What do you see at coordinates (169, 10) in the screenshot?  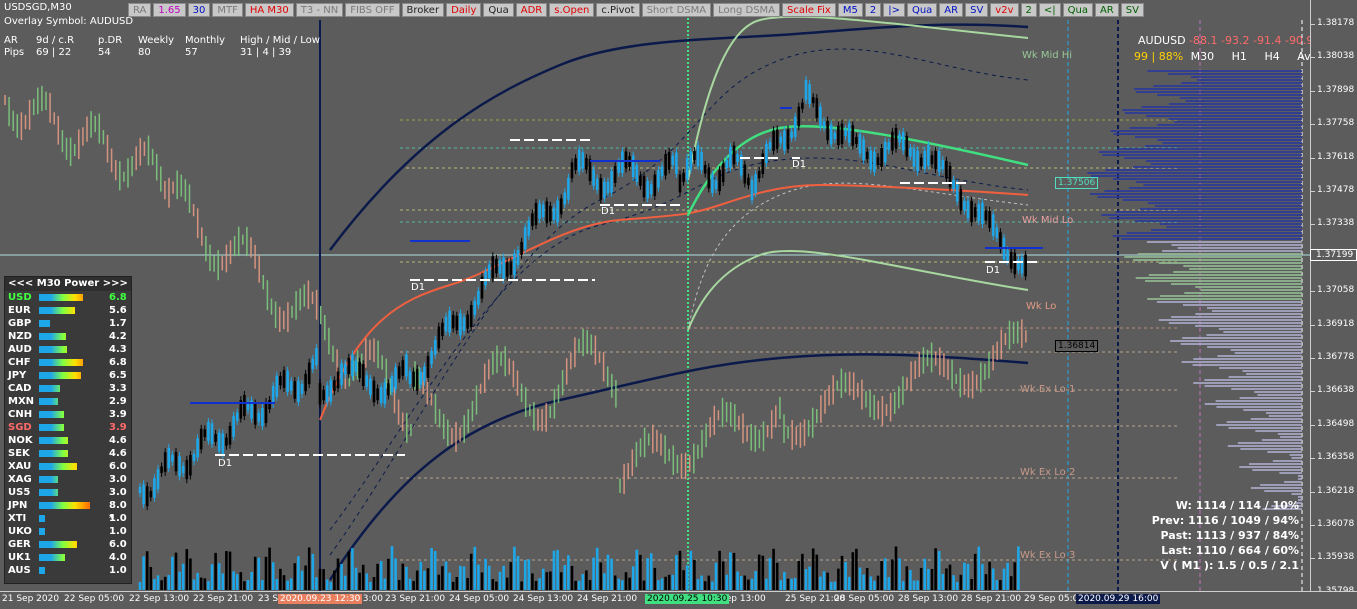 I see `toolbar-button: 1.65` at bounding box center [169, 10].